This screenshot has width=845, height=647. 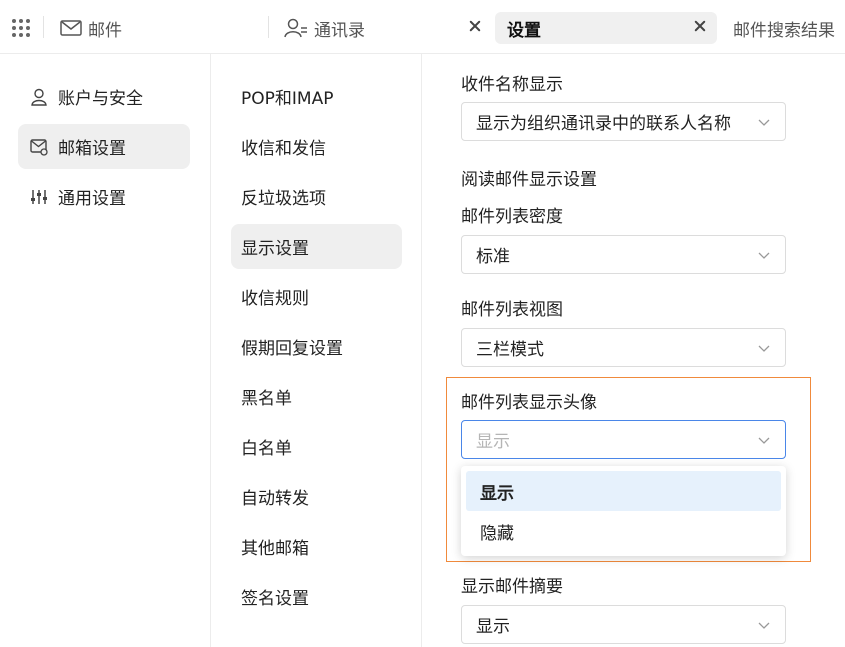 I want to click on close-contacts-tab-icon, so click(x=475, y=26).